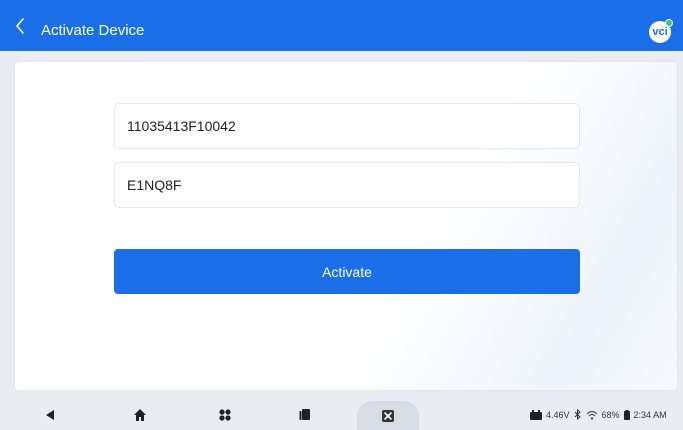  Describe the element at coordinates (347, 185) in the screenshot. I see `activation-code-input` at that location.